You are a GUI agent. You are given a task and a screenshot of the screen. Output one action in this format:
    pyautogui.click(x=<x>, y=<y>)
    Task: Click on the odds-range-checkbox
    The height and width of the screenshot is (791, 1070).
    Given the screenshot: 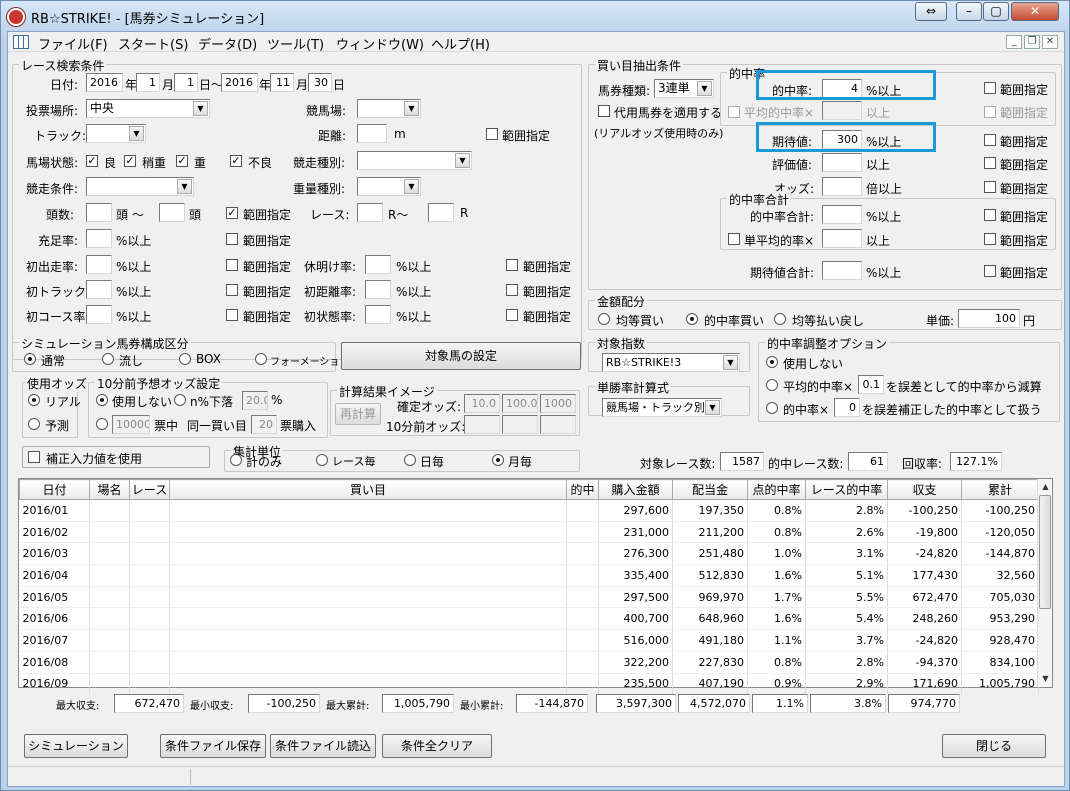 What is the action you would take?
    pyautogui.click(x=990, y=187)
    